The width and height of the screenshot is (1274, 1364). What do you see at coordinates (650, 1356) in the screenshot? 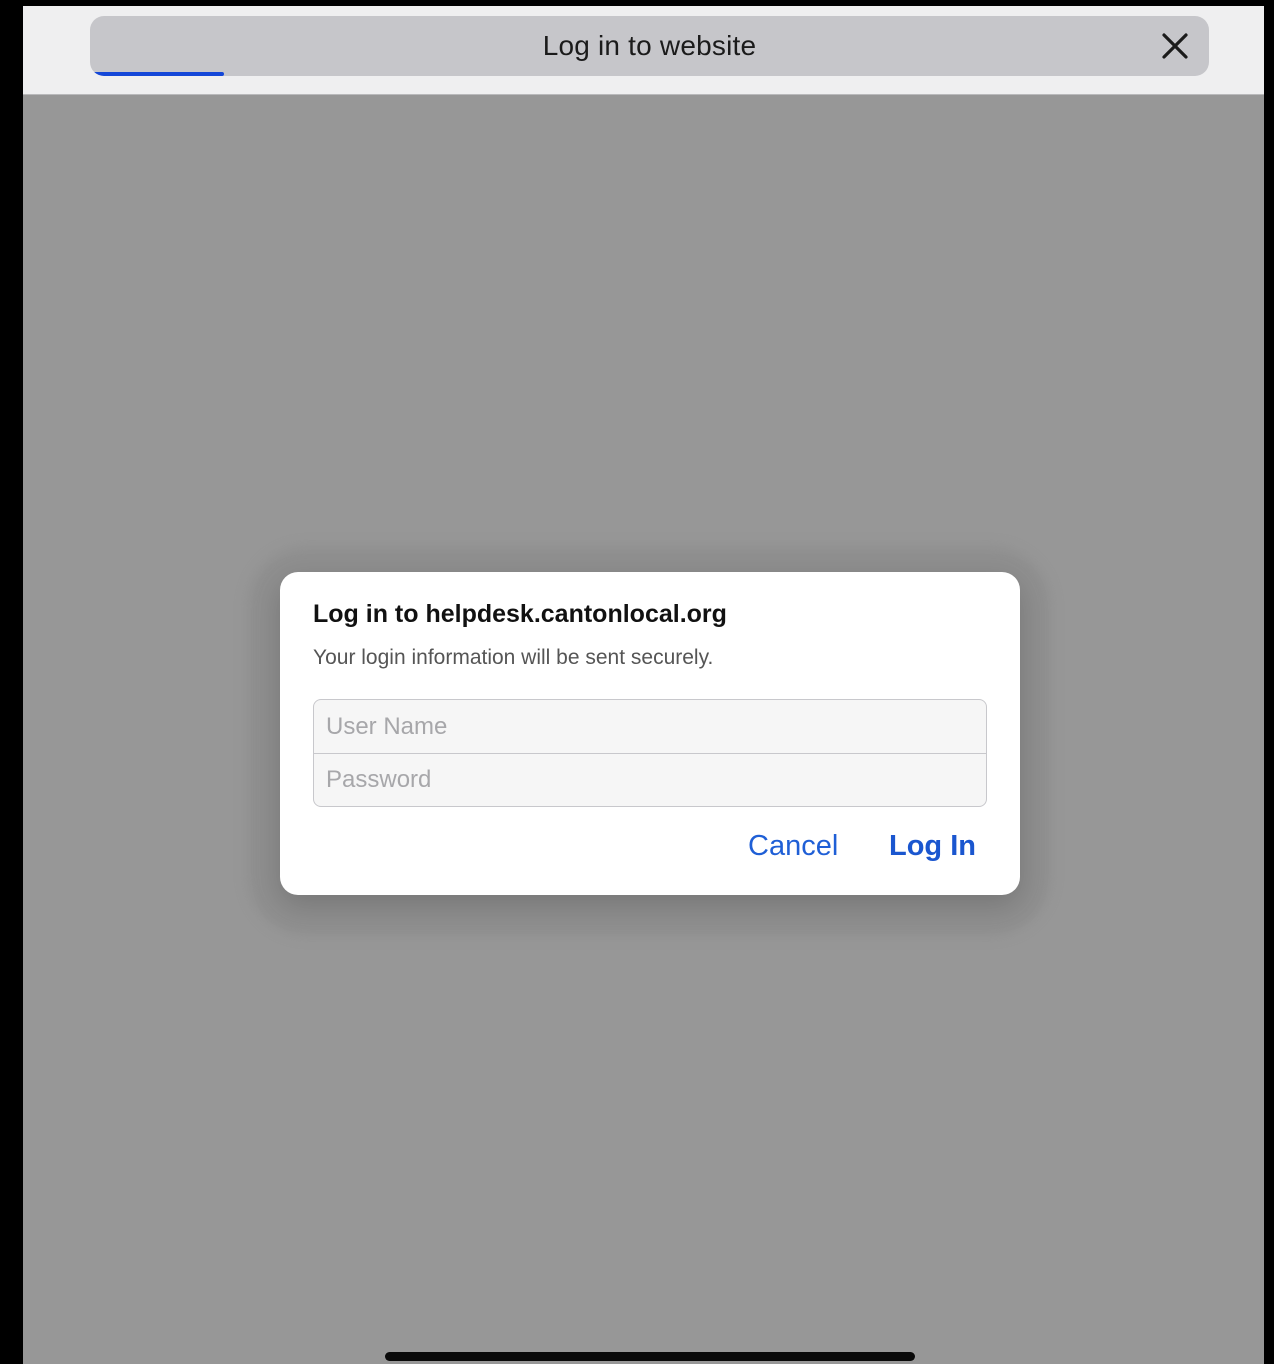
I see `home-indicator` at bounding box center [650, 1356].